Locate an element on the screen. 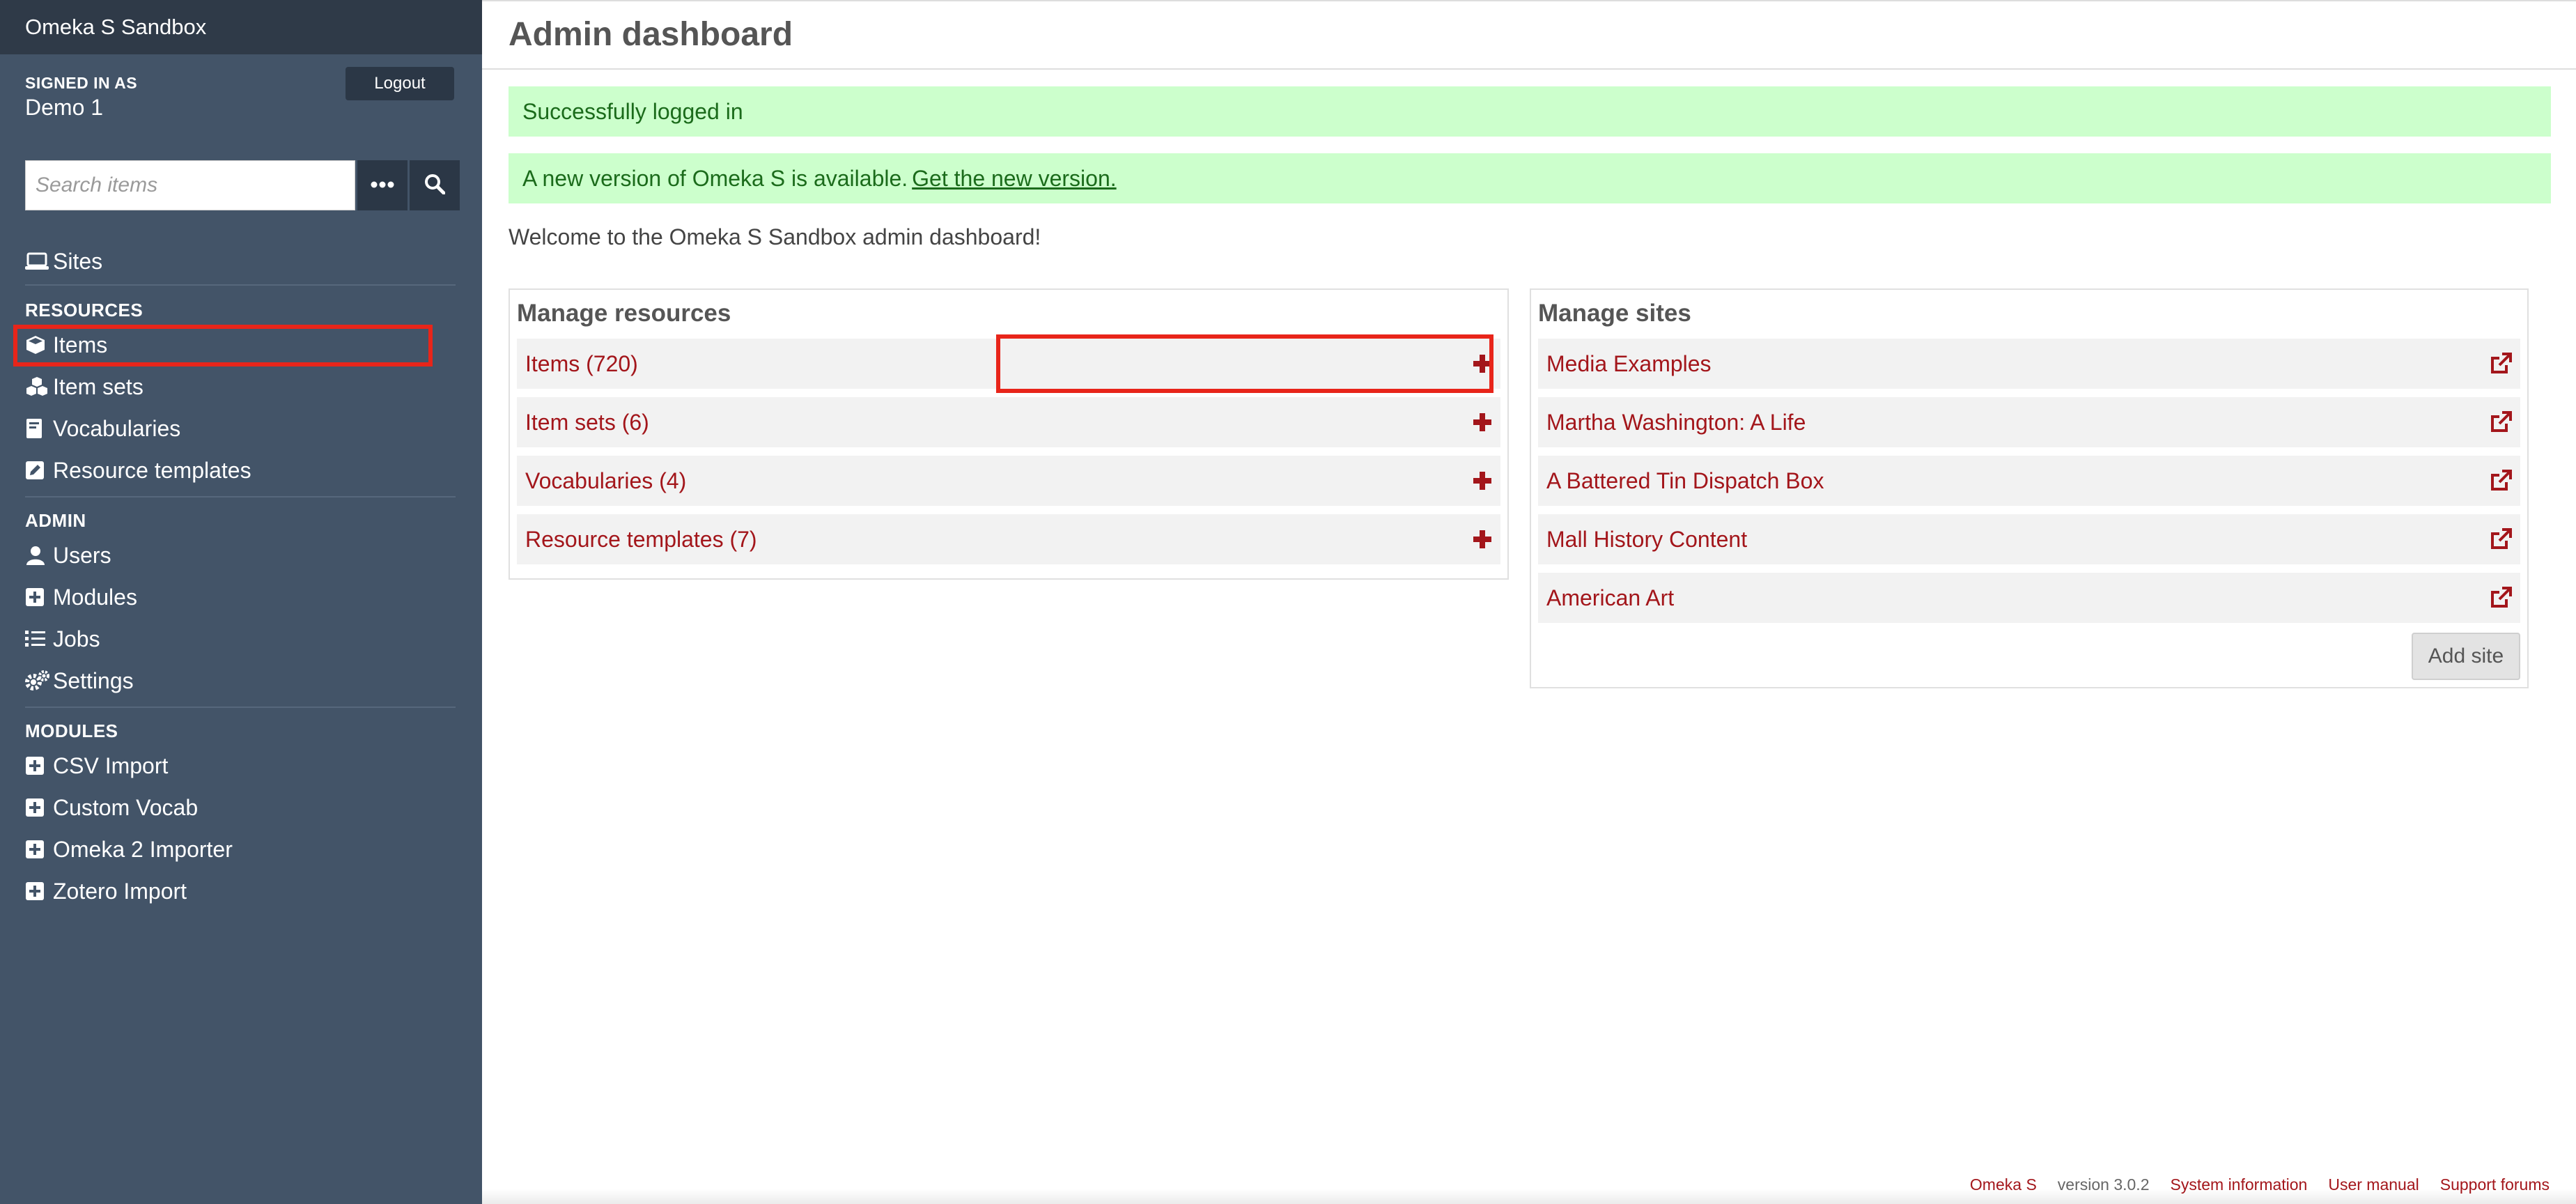 This screenshot has width=2576, height=1204. update-message-text: A new version of Omeka S is available. is located at coordinates (715, 178).